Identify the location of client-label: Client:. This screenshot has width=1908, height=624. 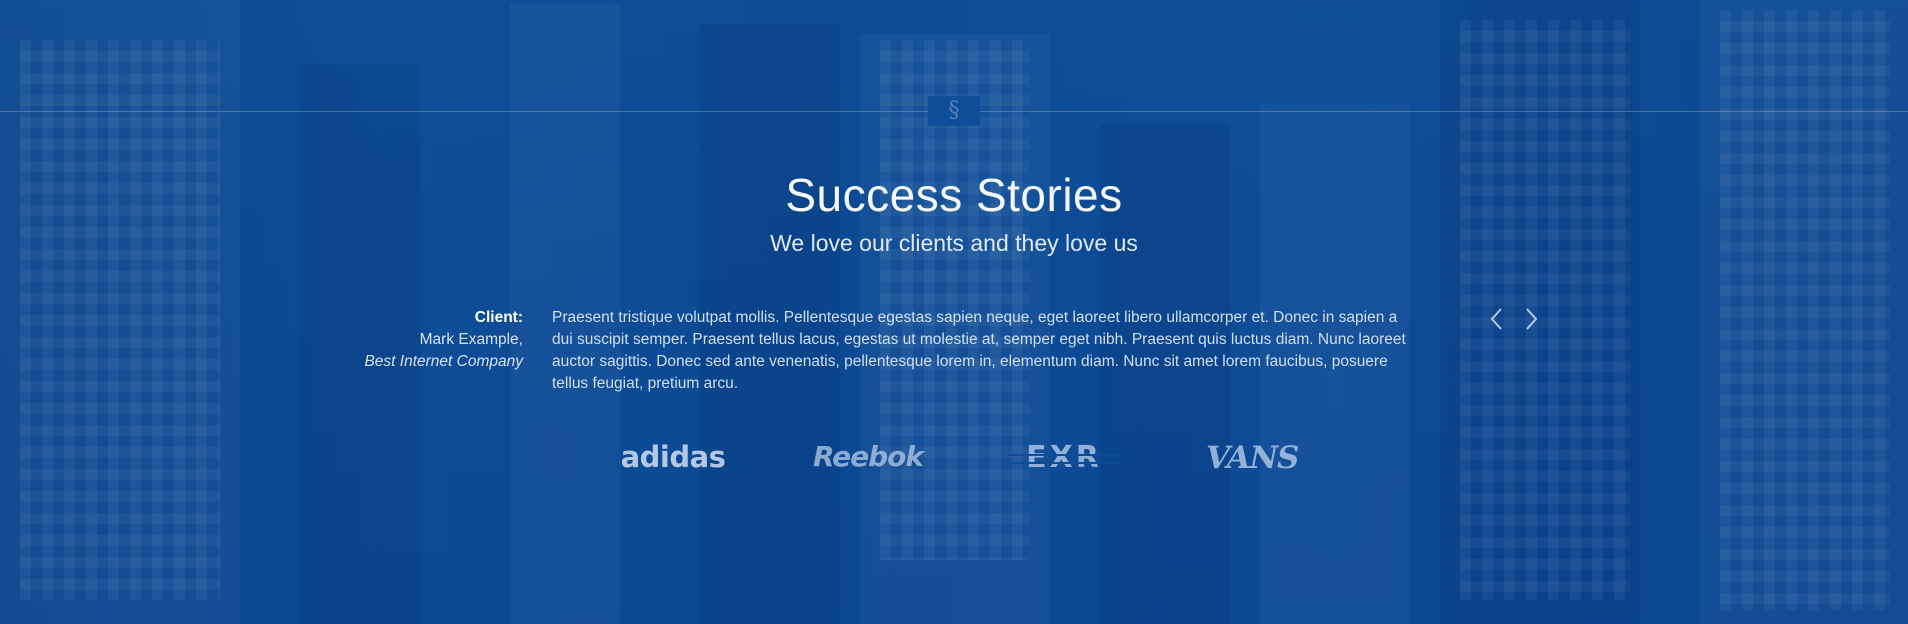
(498, 317).